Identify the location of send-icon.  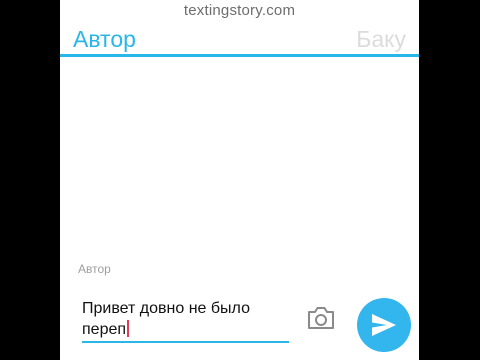
(384, 325).